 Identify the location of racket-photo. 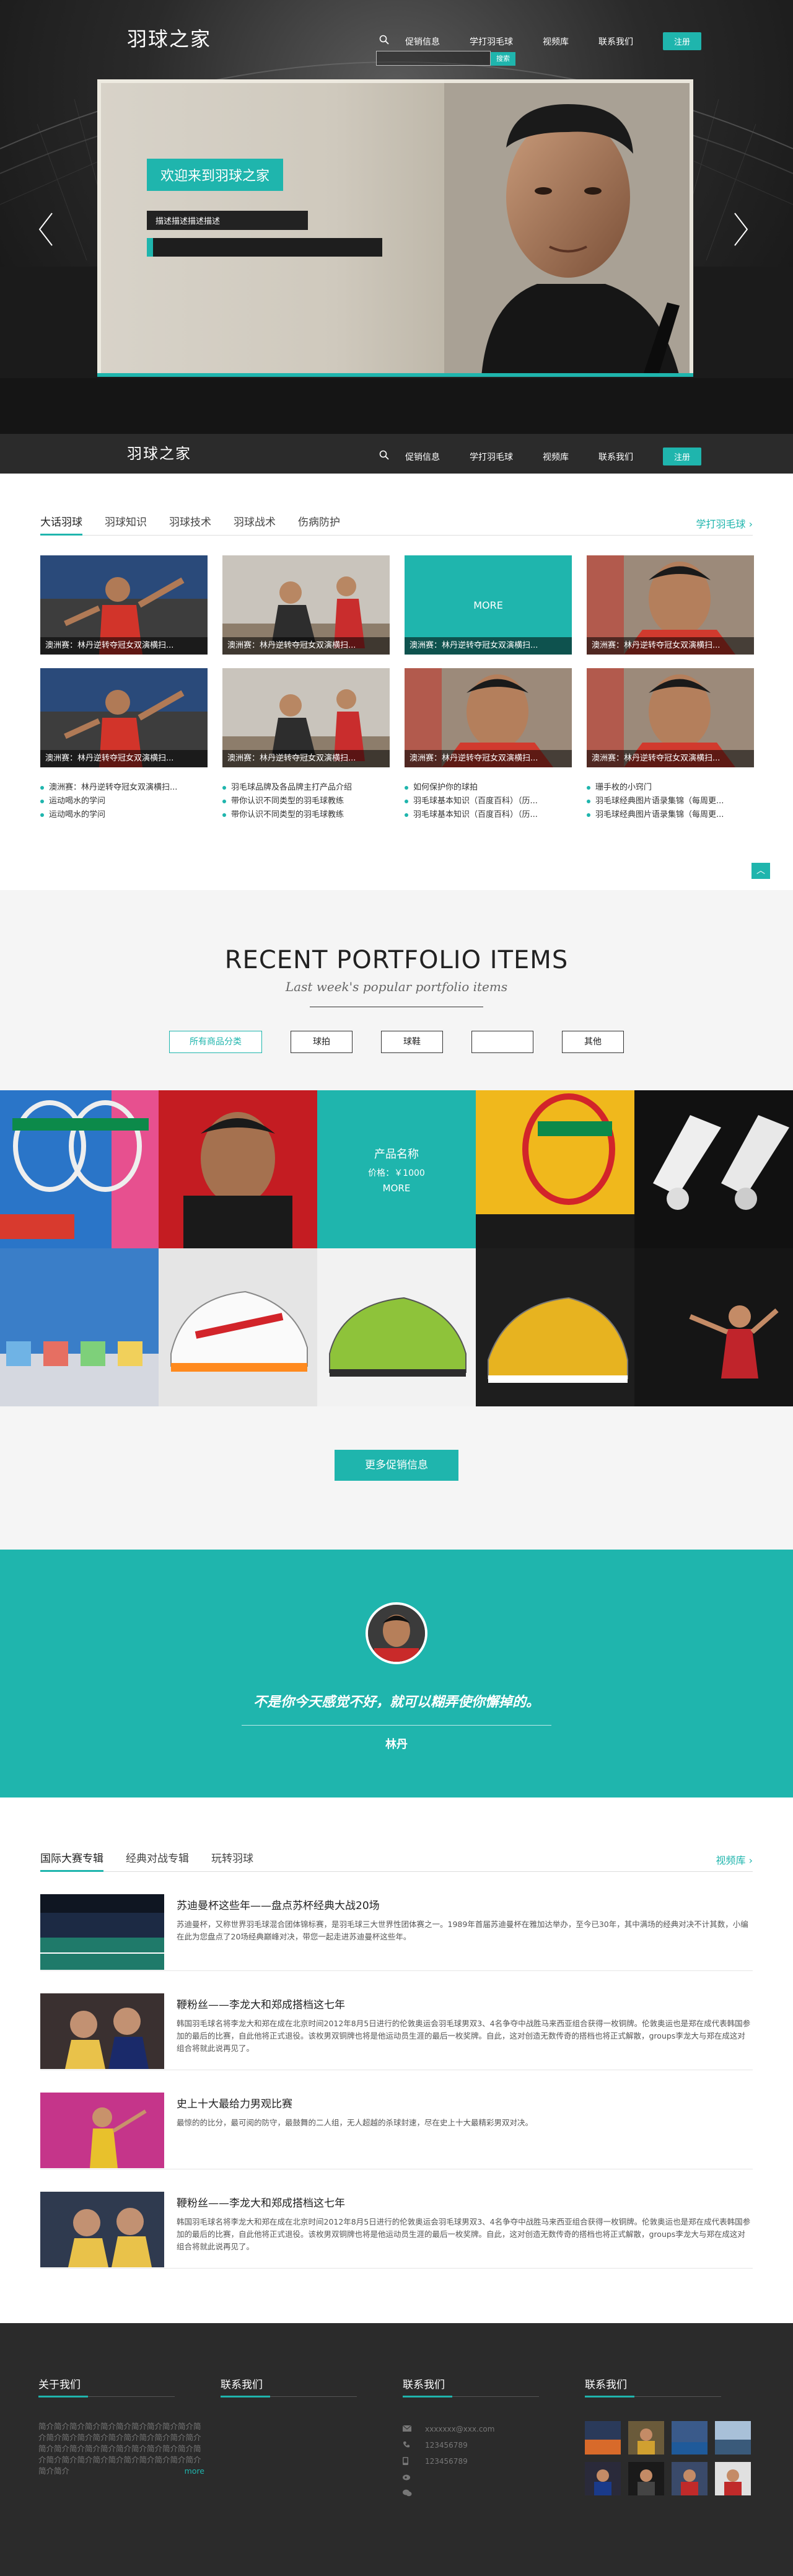
(79, 1169).